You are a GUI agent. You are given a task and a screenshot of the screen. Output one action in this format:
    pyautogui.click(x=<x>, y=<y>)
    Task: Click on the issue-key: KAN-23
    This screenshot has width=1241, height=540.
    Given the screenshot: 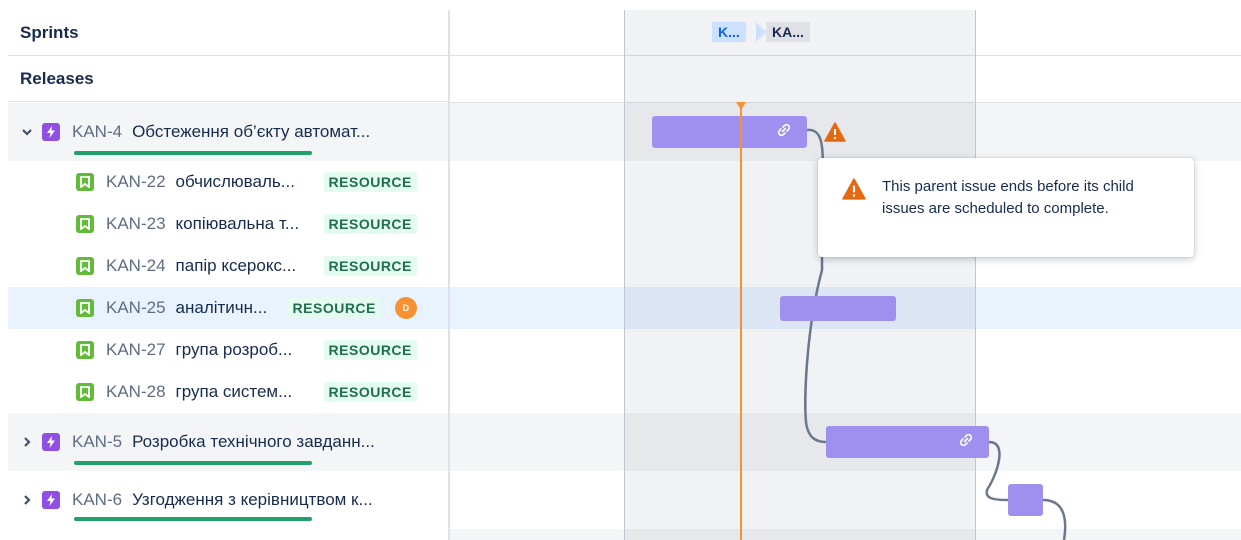 What is the action you would take?
    pyautogui.click(x=136, y=224)
    